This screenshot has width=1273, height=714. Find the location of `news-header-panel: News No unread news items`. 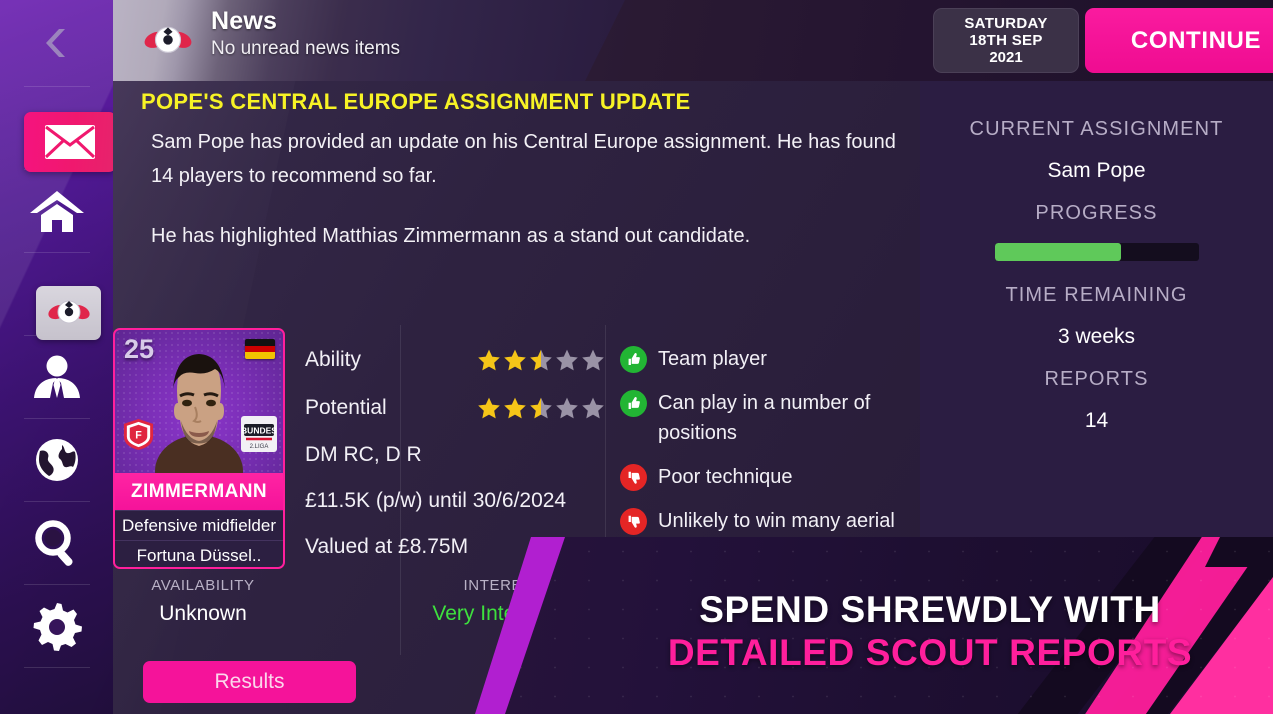

news-header-panel: News No unread news items is located at coordinates (369, 40).